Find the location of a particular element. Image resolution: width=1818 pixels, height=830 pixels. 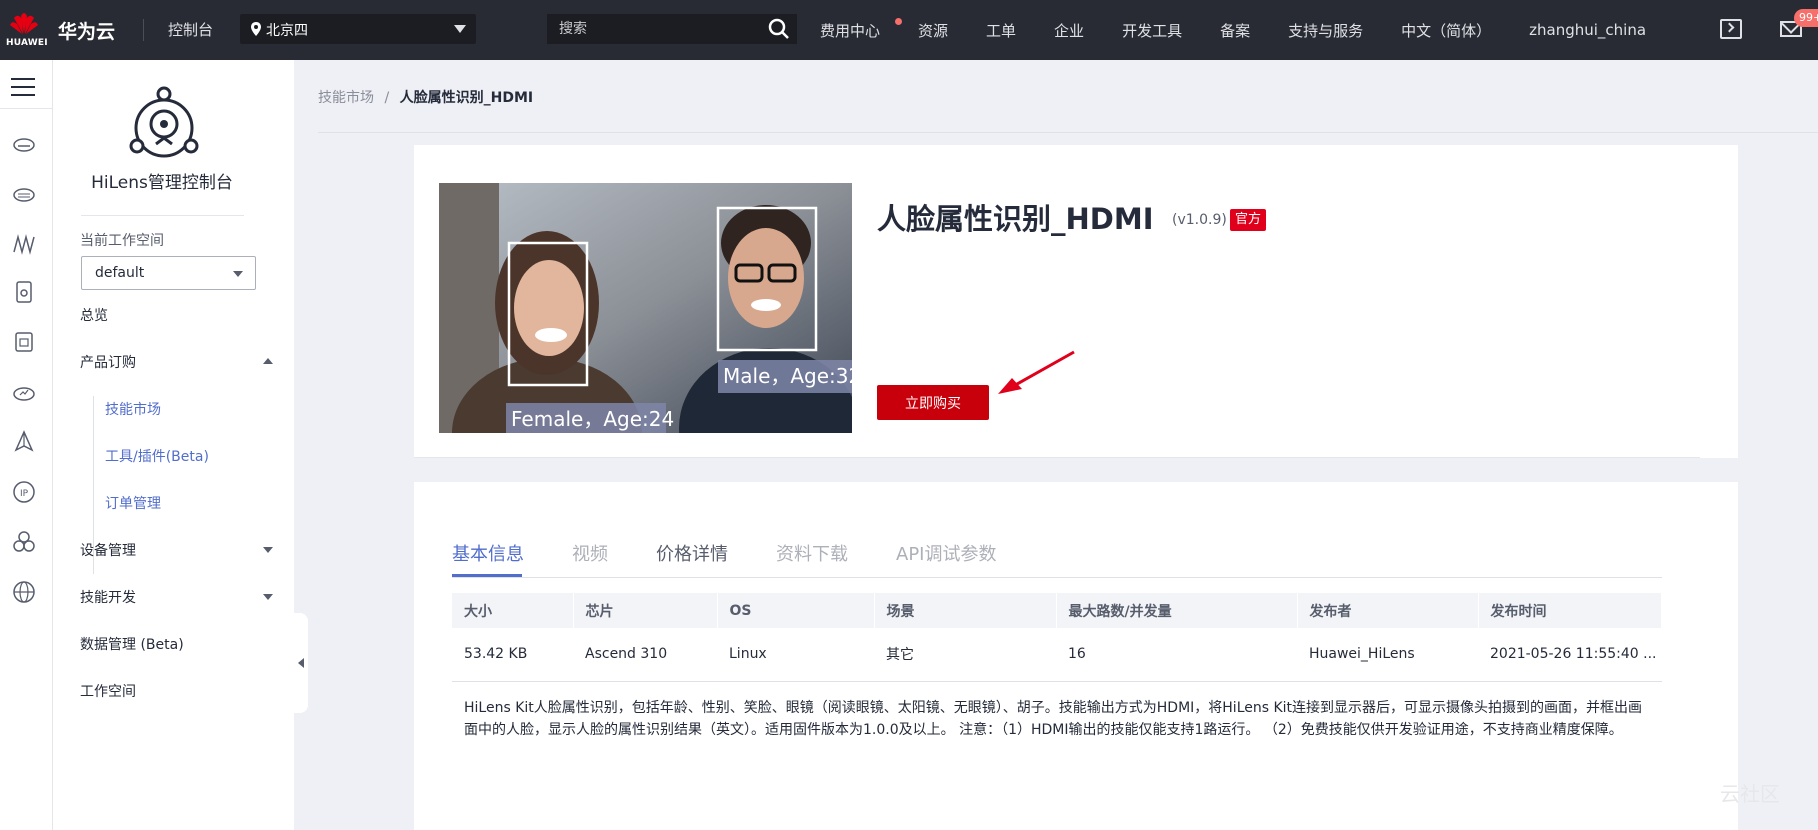

region-selector: 北京四 is located at coordinates (358, 29).